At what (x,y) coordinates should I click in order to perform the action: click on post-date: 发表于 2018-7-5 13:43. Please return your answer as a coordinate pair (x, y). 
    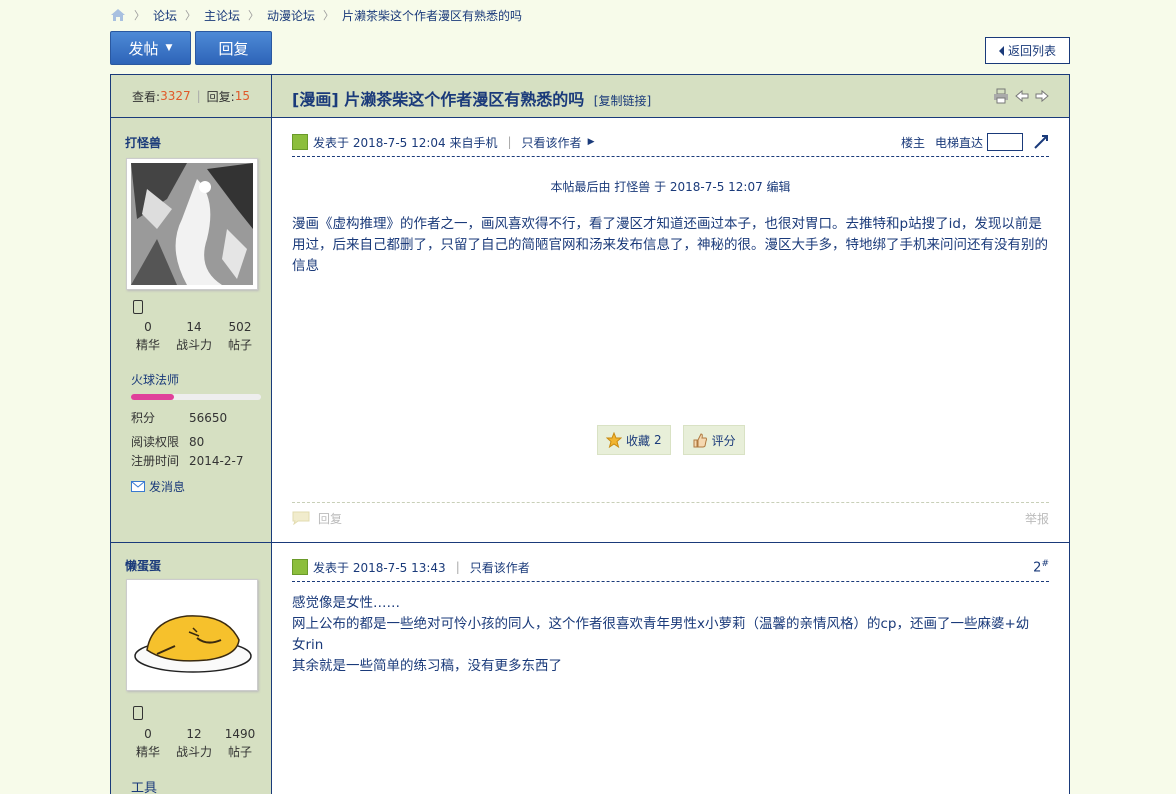
    Looking at the image, I should click on (379, 567).